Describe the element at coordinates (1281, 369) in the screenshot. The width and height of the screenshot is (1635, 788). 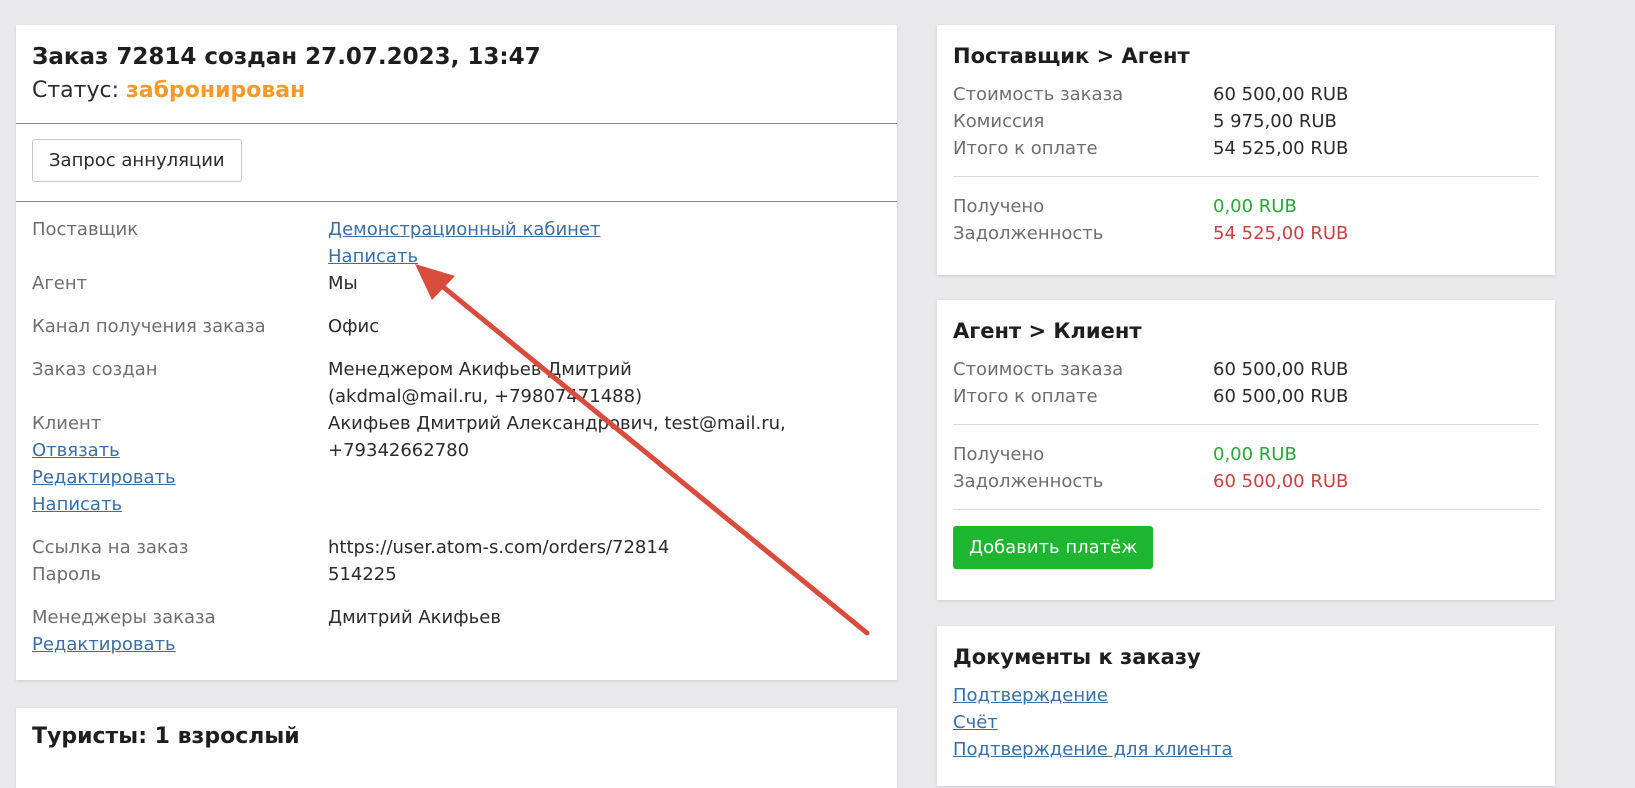
I see `ac-cost-value: 60 500,00 RUB` at that location.